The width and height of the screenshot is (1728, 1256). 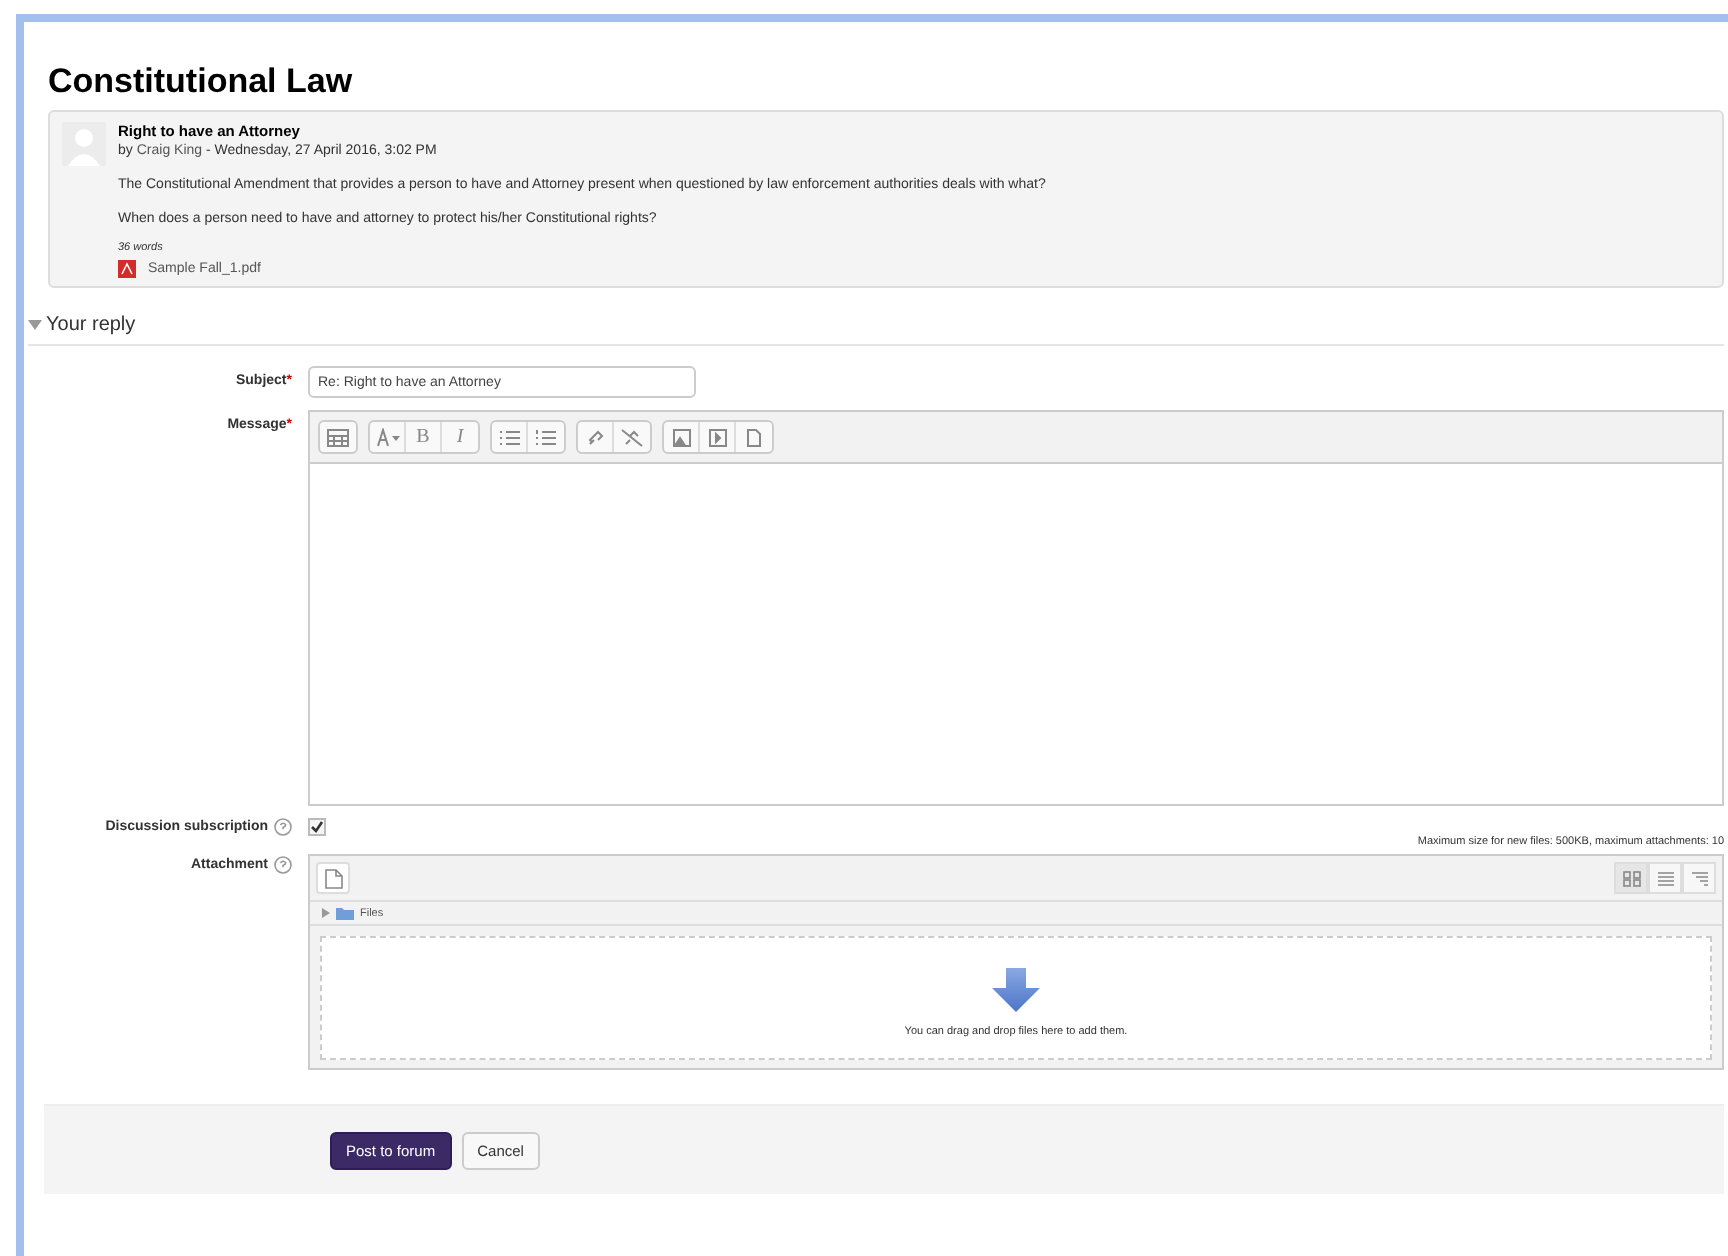 I want to click on image-icon, so click(x=681, y=437).